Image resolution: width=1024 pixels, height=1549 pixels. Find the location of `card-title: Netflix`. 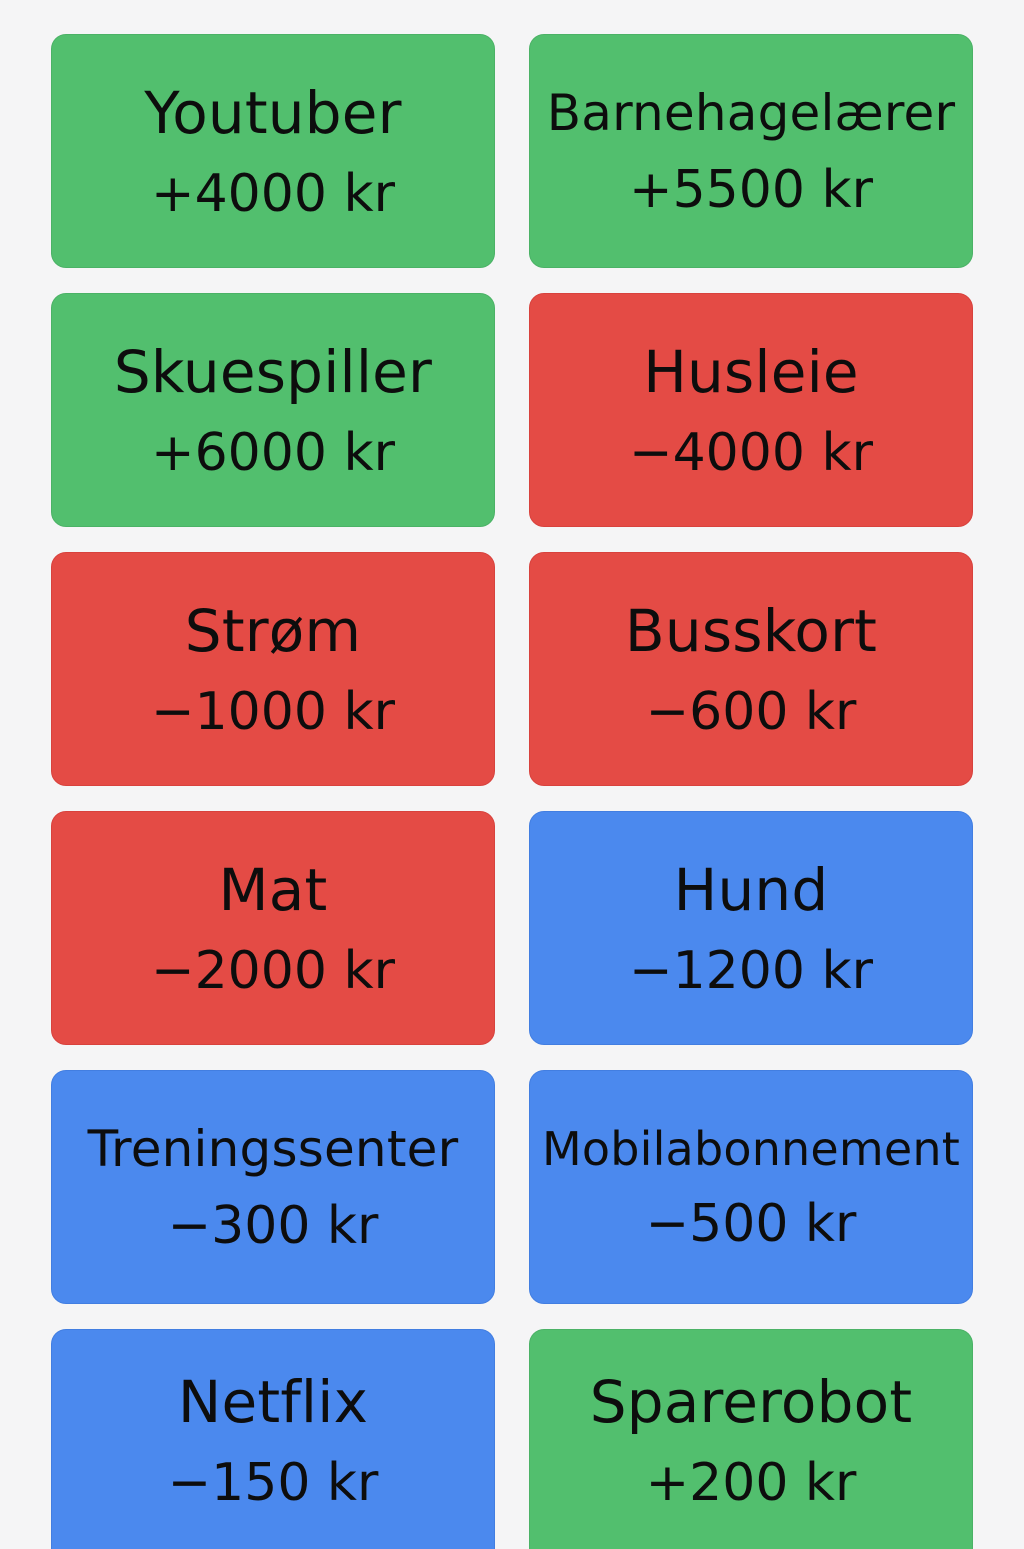

card-title: Netflix is located at coordinates (273, 1401).